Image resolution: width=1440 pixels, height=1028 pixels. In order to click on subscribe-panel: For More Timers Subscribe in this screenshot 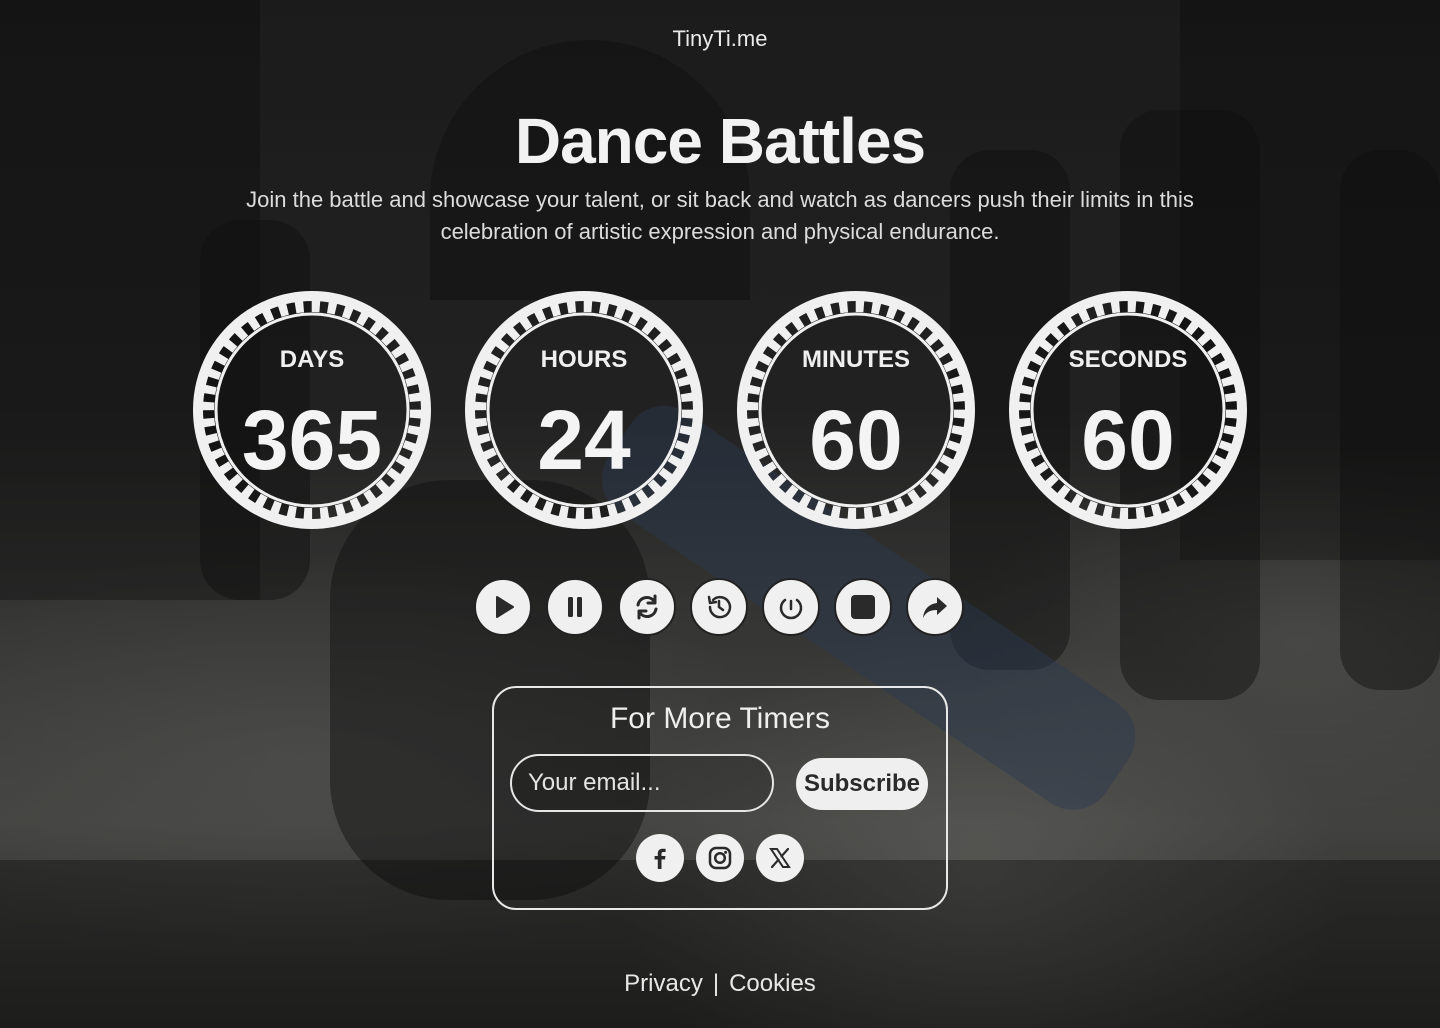, I will do `click(720, 798)`.